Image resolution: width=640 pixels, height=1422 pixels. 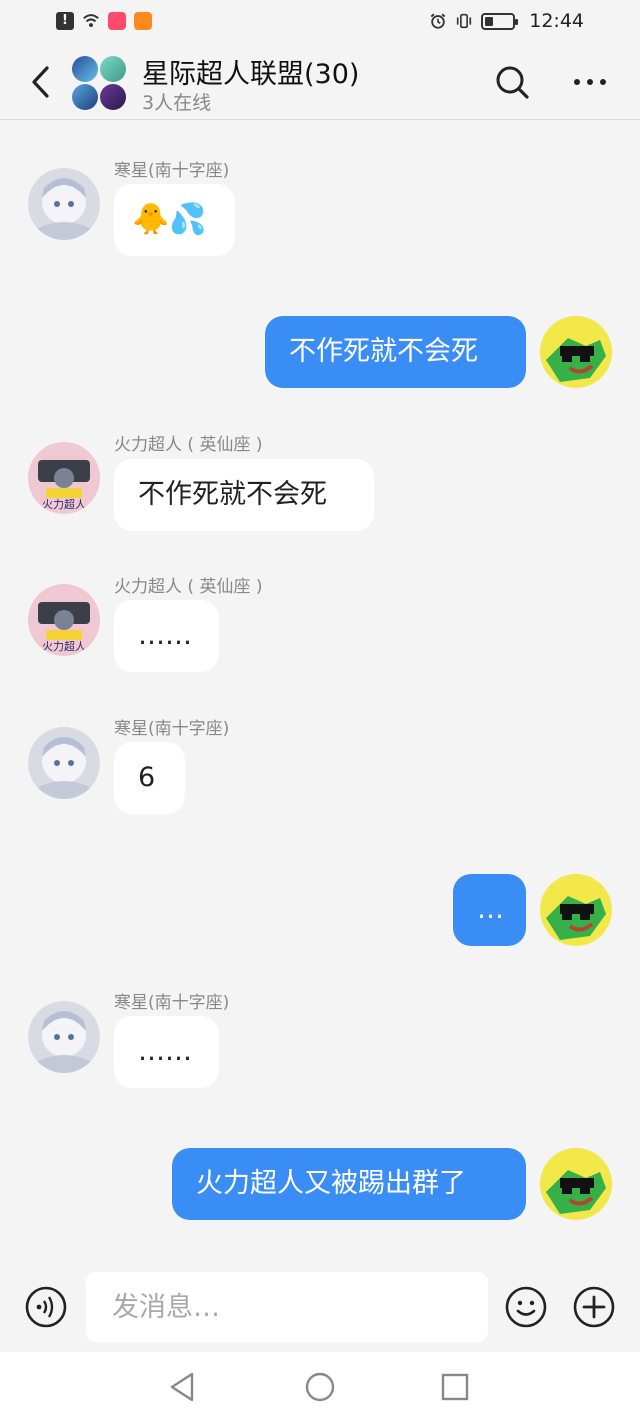 I want to click on status-bar: ! 12:44, so click(x=320, y=21).